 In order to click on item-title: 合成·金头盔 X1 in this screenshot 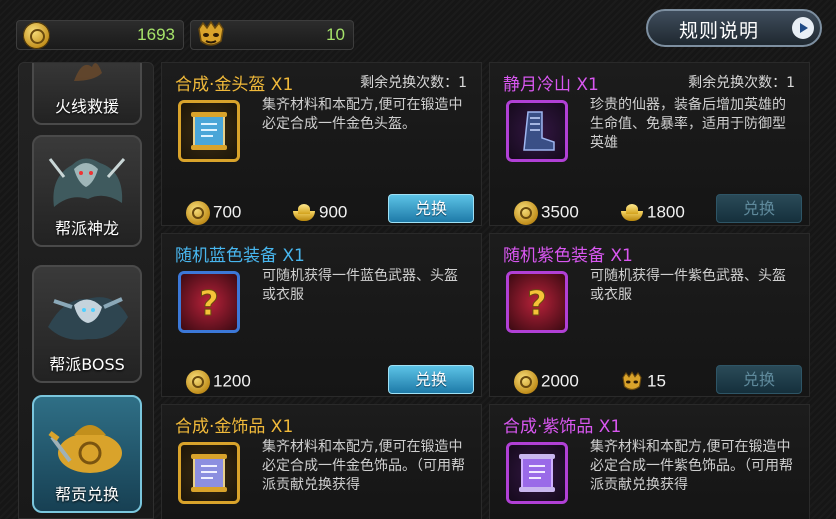, I will do `click(234, 85)`.